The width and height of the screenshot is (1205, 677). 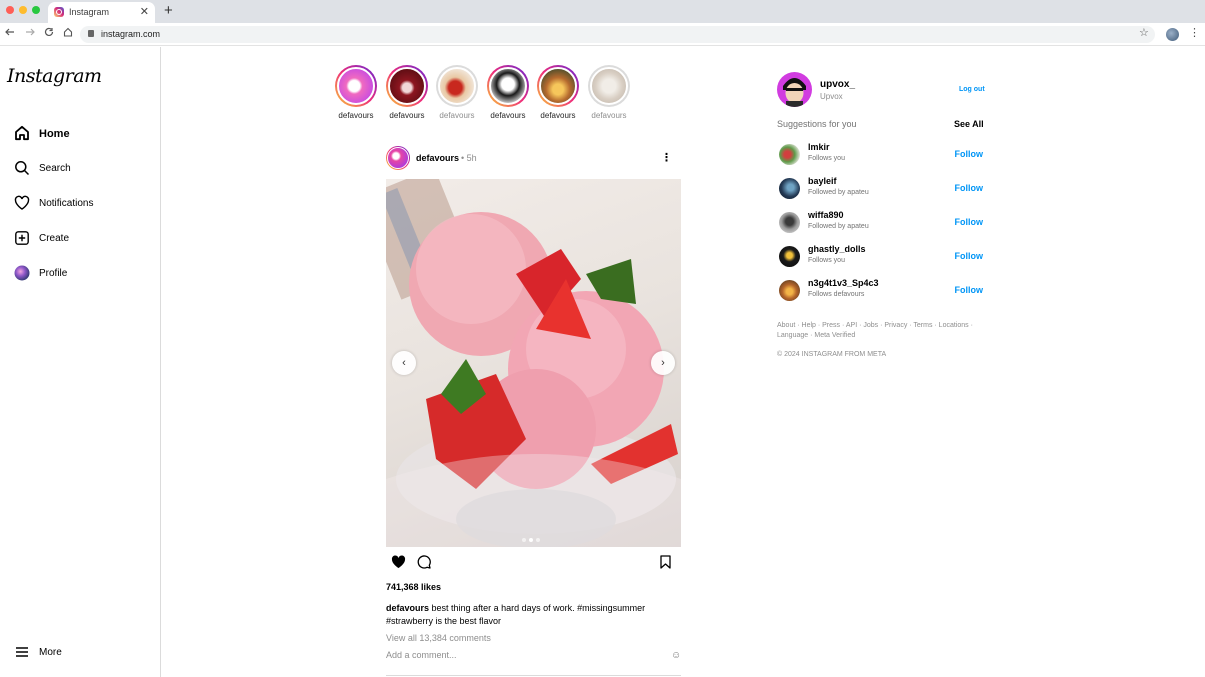 What do you see at coordinates (832, 354) in the screenshot?
I see `copyright-text: © 2024 INSTAGRAM FROM META` at bounding box center [832, 354].